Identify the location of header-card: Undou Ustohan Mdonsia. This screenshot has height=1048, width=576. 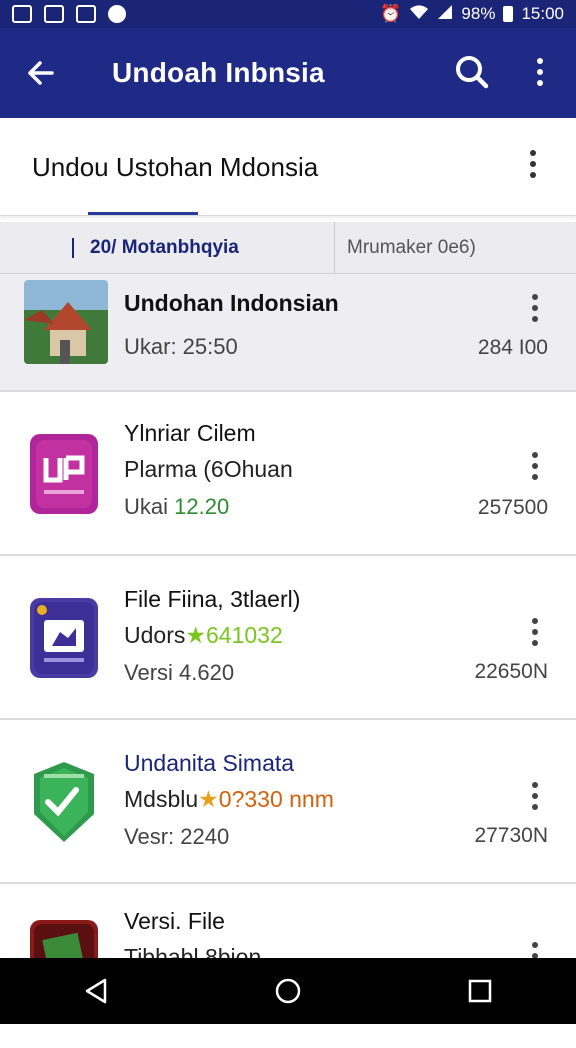
(288, 167).